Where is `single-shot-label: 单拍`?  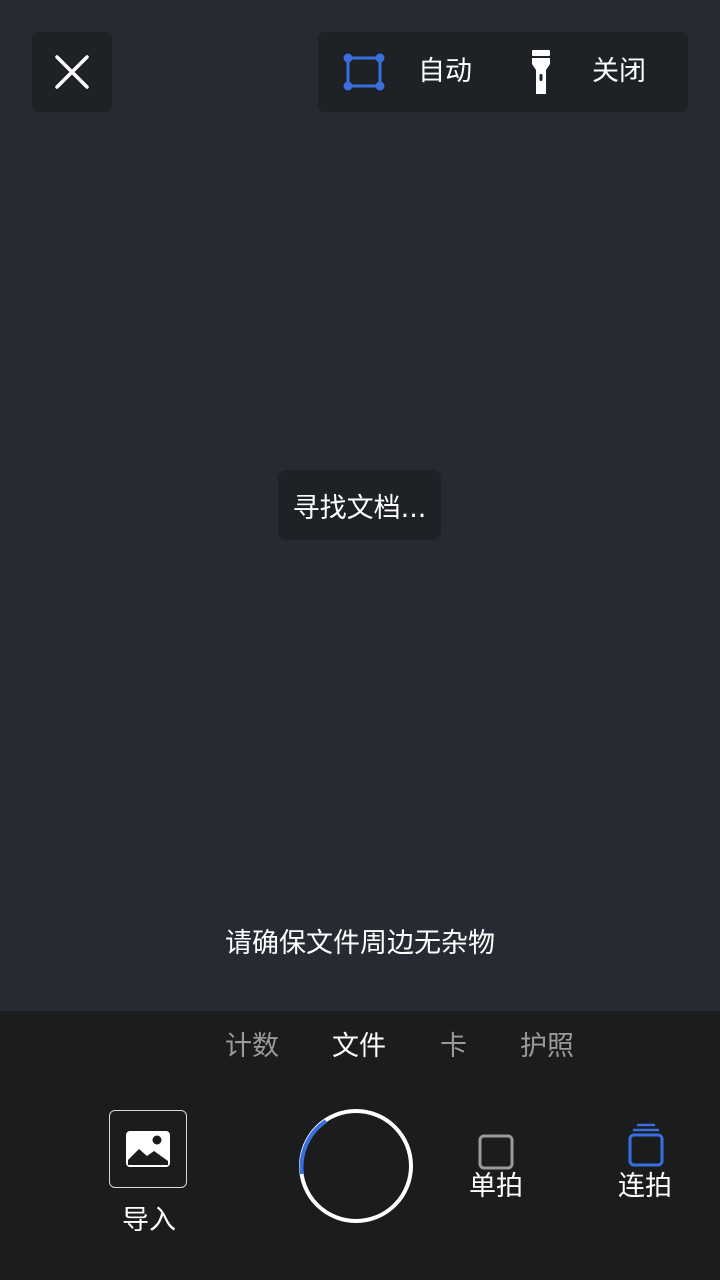 single-shot-label: 单拍 is located at coordinates (496, 1187).